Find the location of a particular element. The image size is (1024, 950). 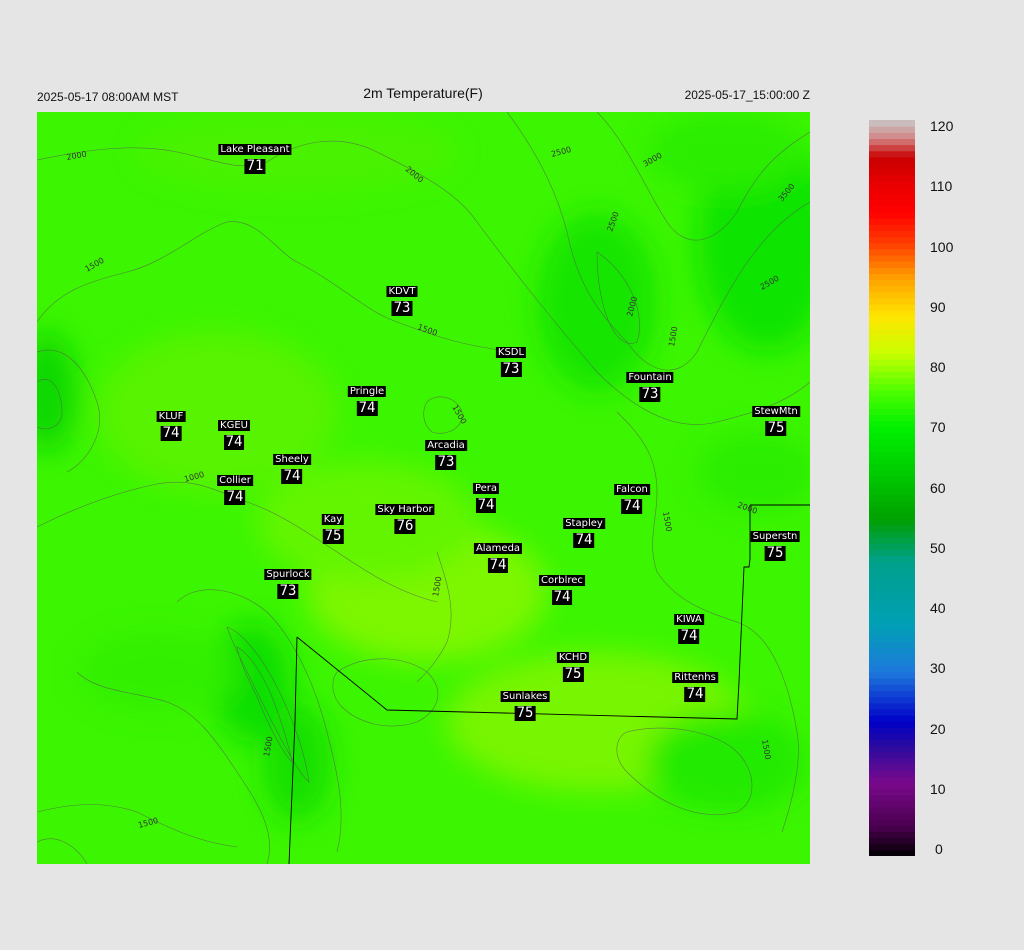

station-name: Sheely is located at coordinates (292, 459).